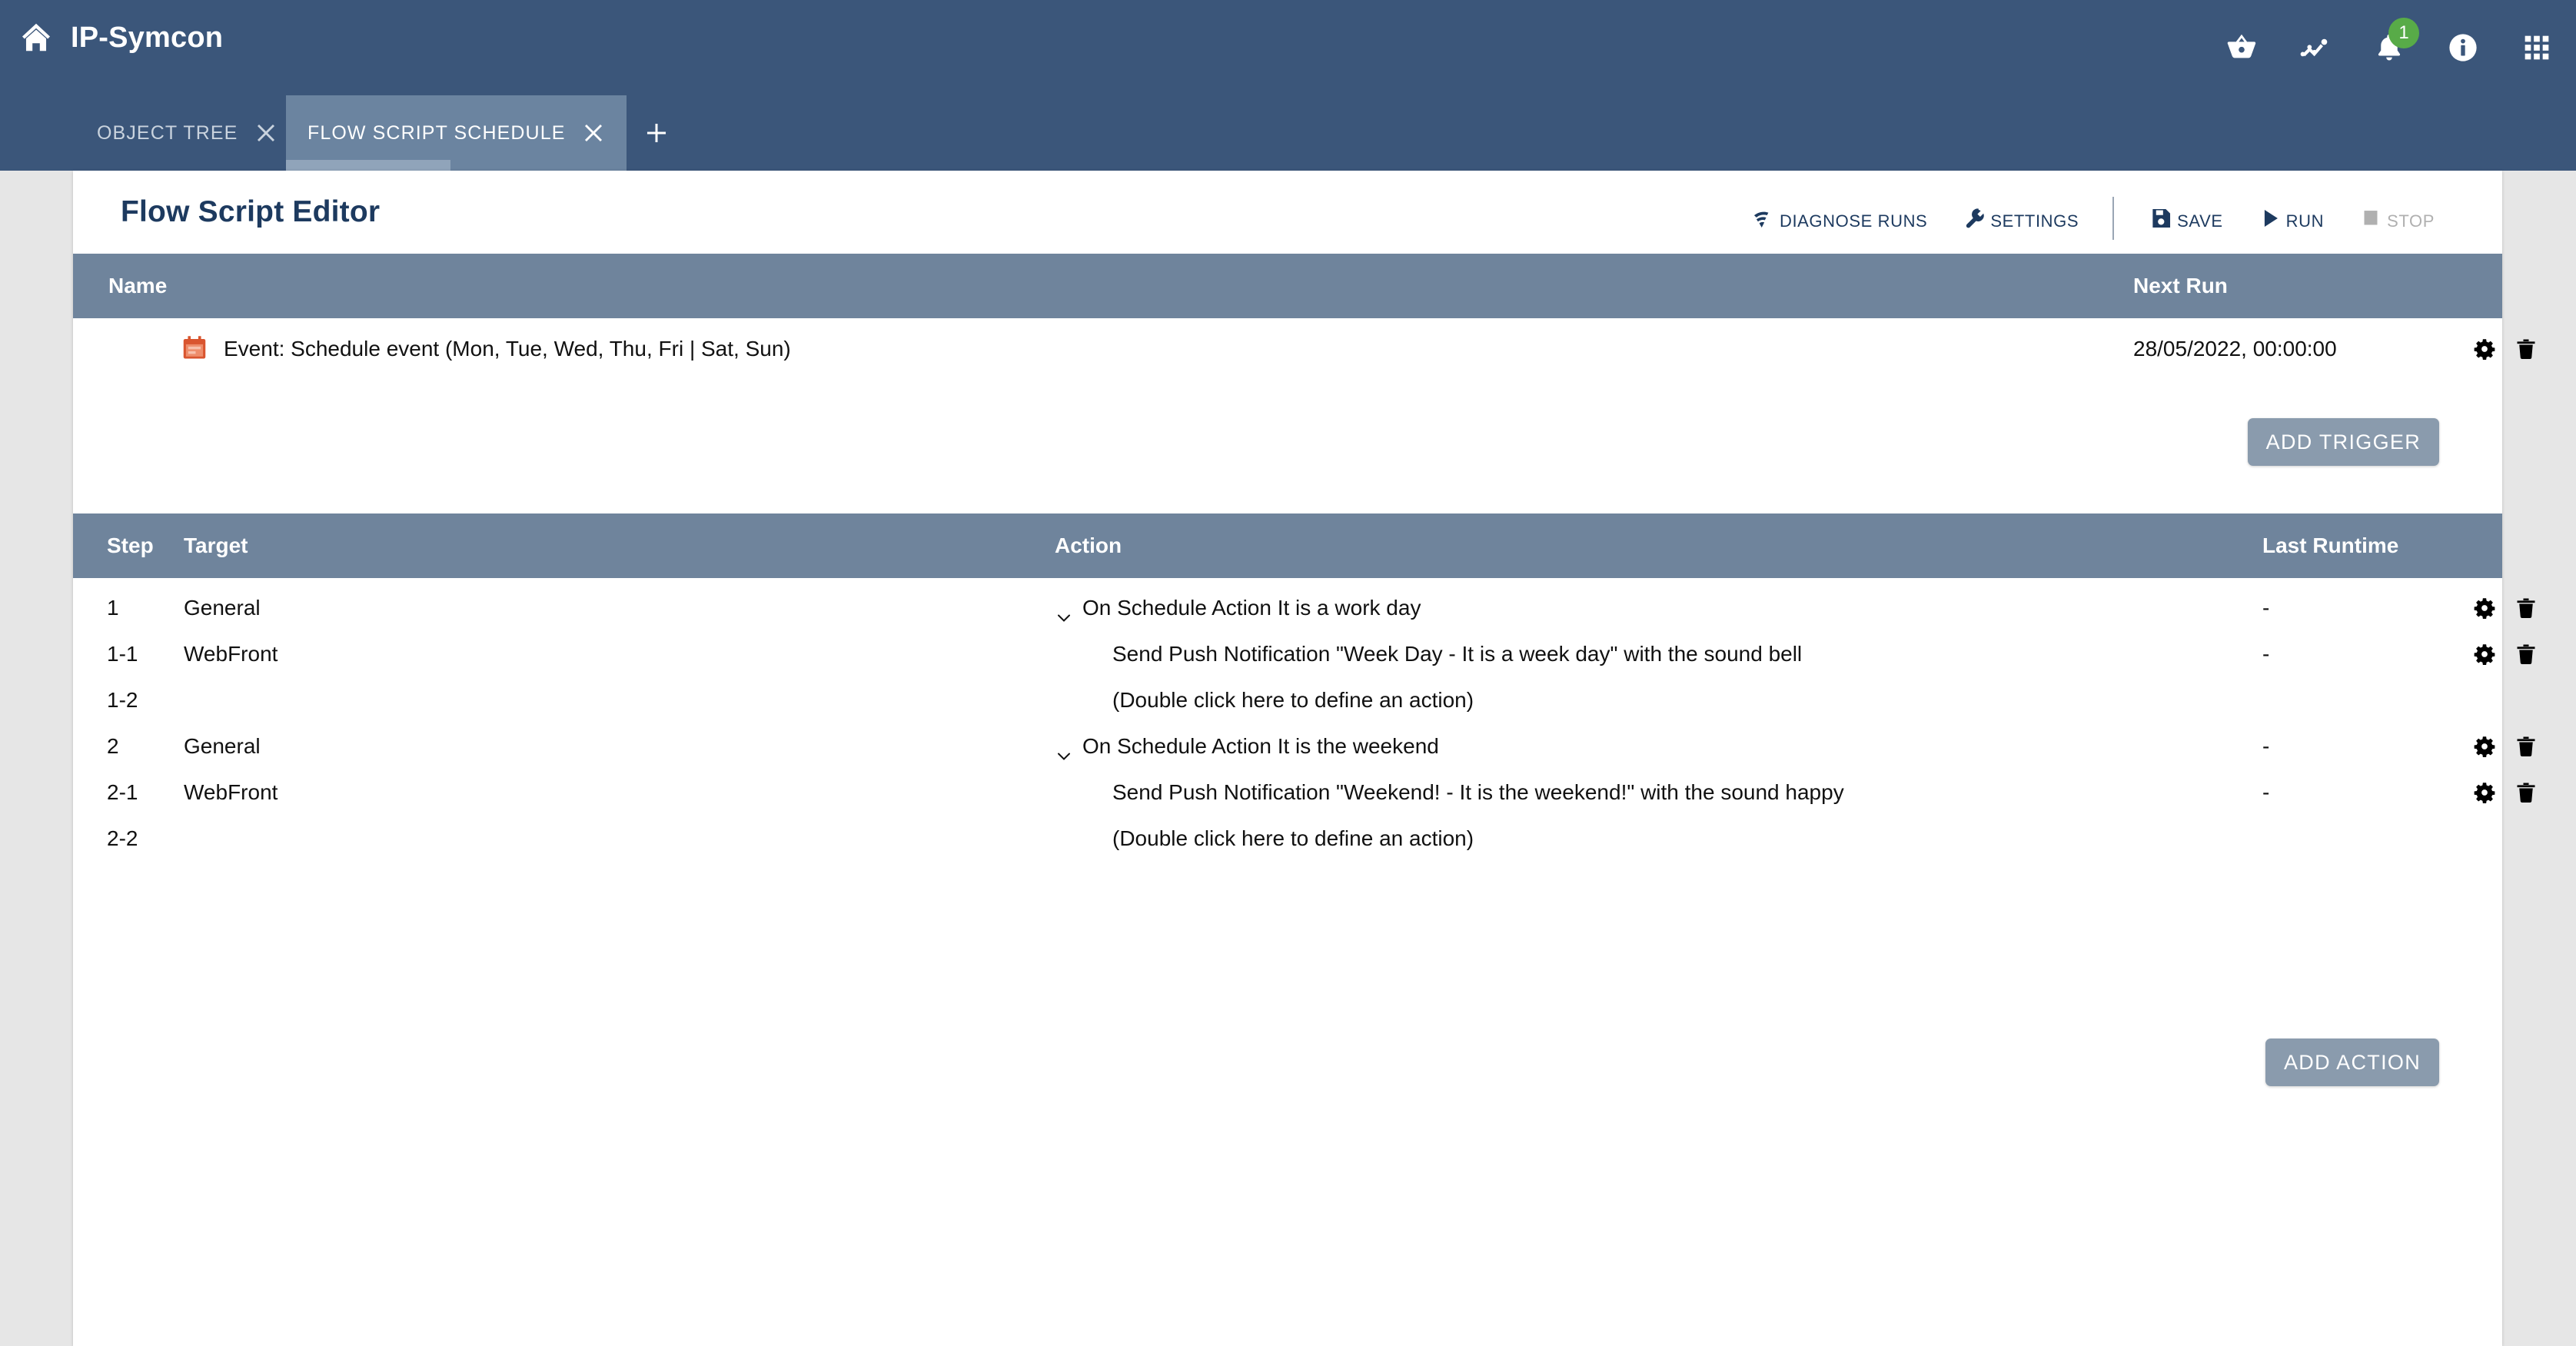 The image size is (2576, 1346). I want to click on action-step: 1-1, so click(122, 654).